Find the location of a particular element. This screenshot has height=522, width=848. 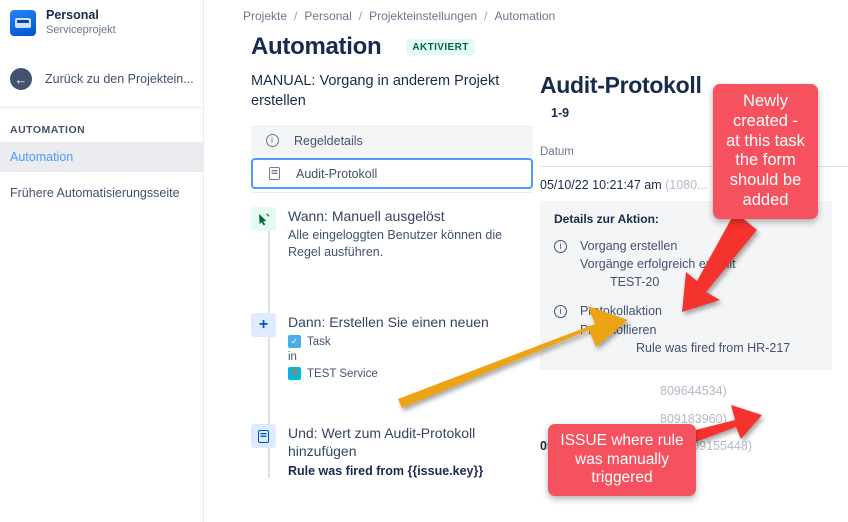

sidebar-section-label: AUTOMATION is located at coordinates (48, 130).